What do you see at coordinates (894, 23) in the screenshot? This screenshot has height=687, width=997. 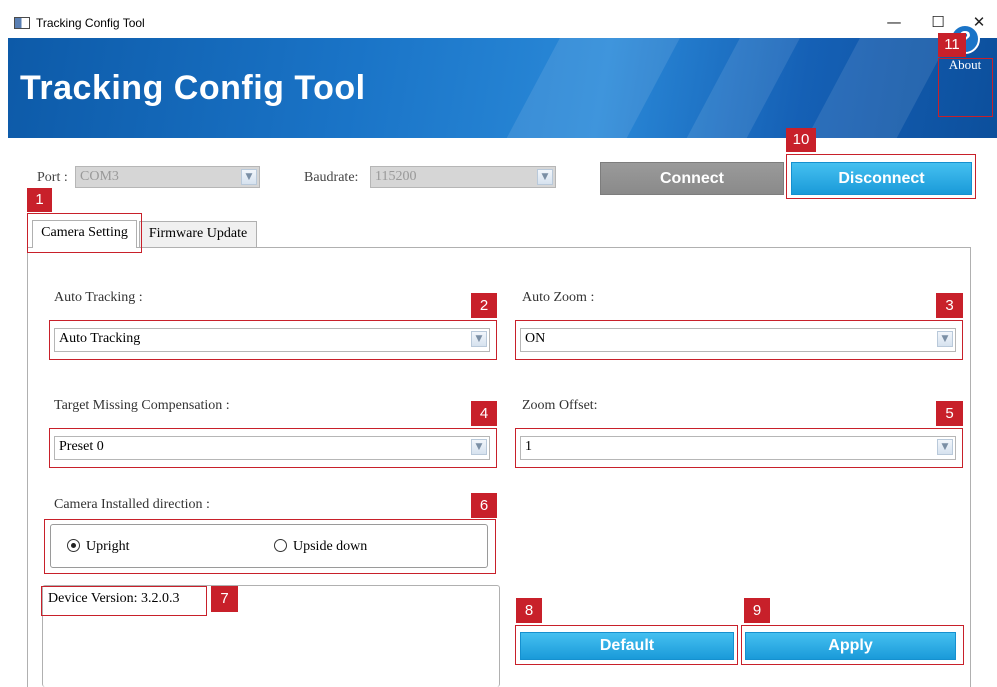 I see `minimize-button: —` at bounding box center [894, 23].